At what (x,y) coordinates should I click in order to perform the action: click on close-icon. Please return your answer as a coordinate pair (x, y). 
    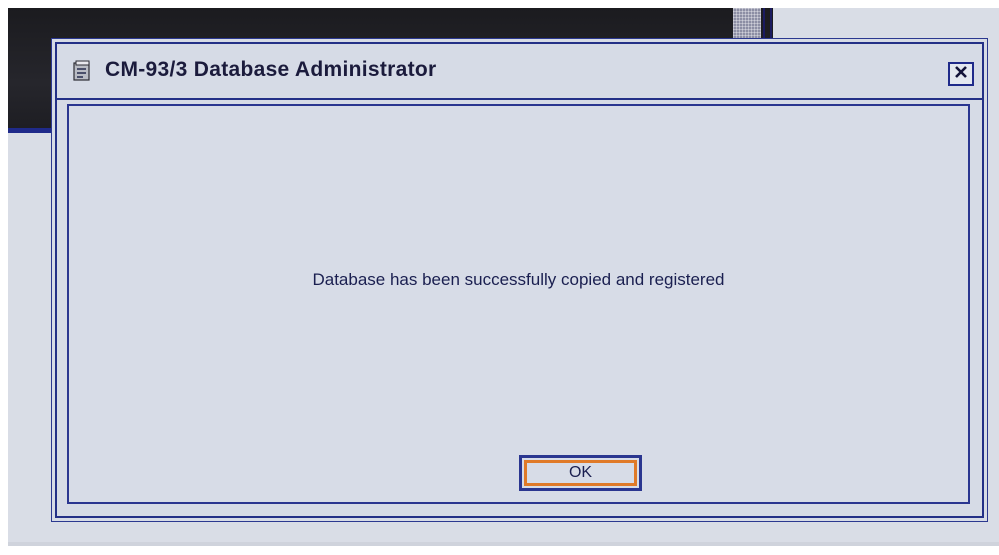
    Looking at the image, I should click on (961, 74).